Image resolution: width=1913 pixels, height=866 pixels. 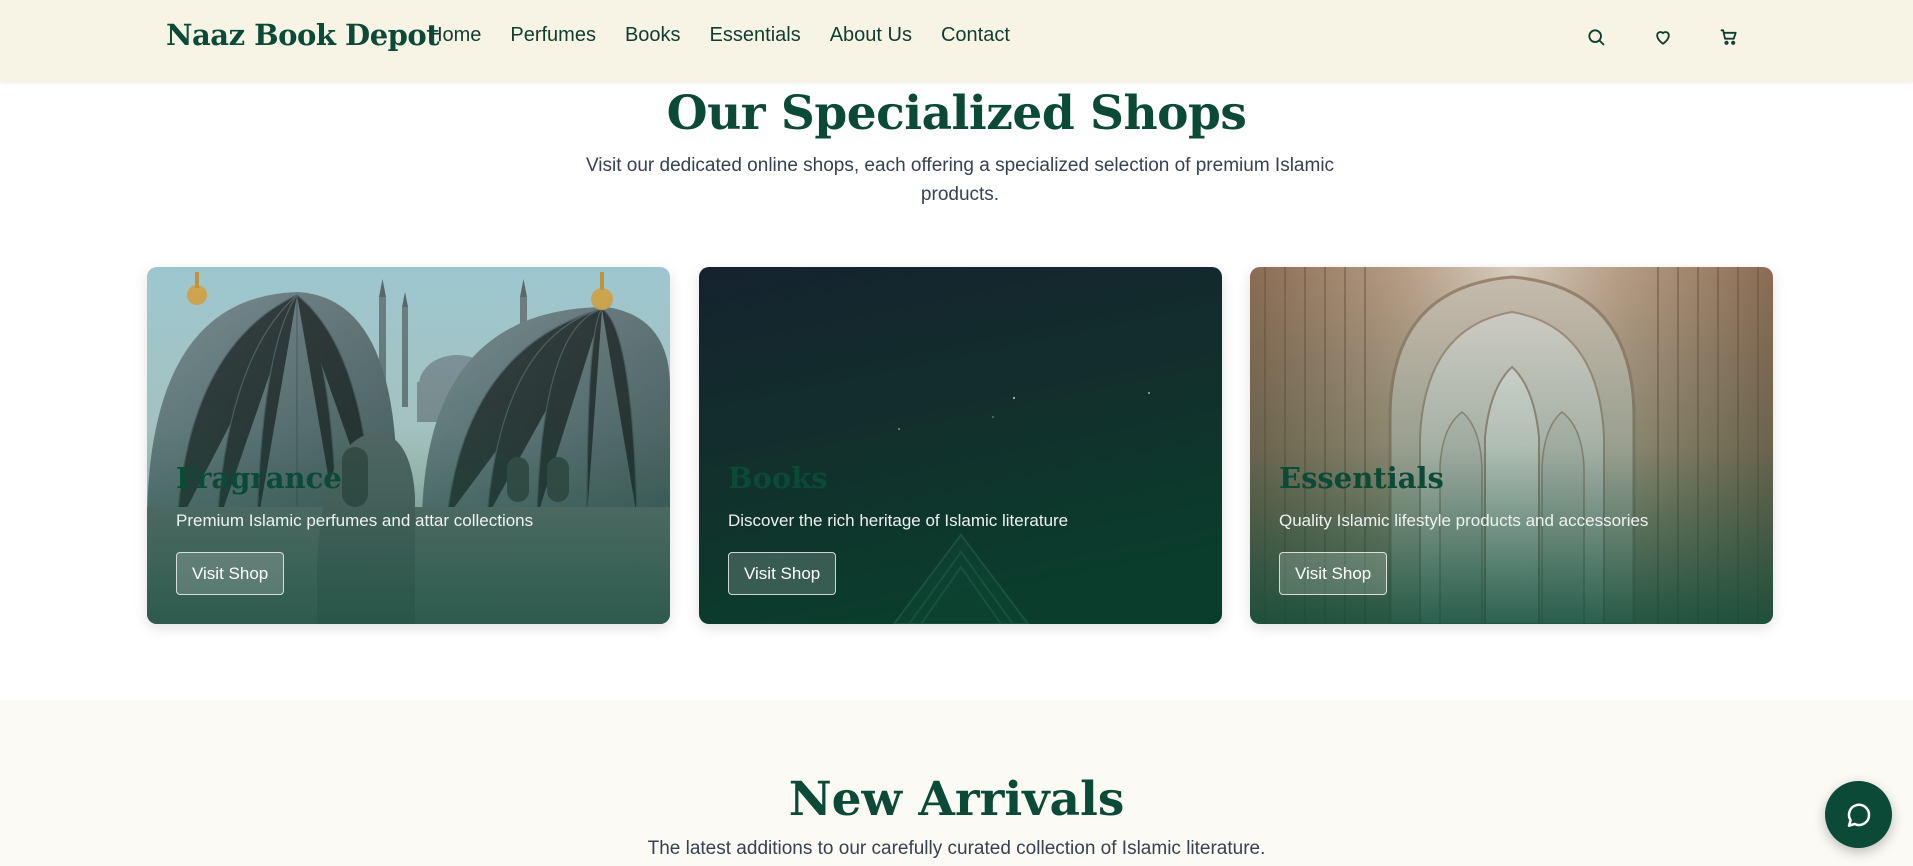 What do you see at coordinates (778, 478) in the screenshot?
I see `card-title: Books` at bounding box center [778, 478].